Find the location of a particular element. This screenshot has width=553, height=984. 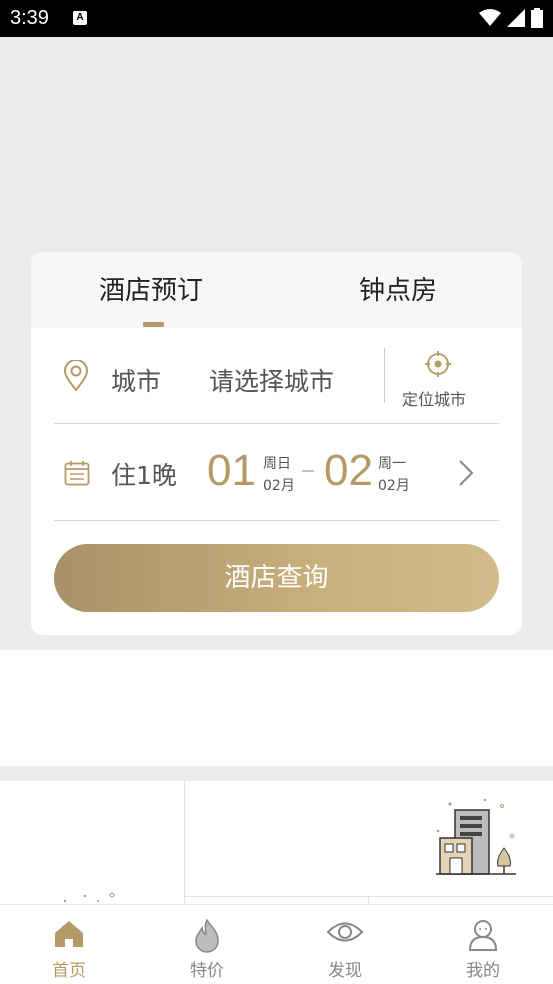

nights-count: 住1晚 is located at coordinates (144, 475).